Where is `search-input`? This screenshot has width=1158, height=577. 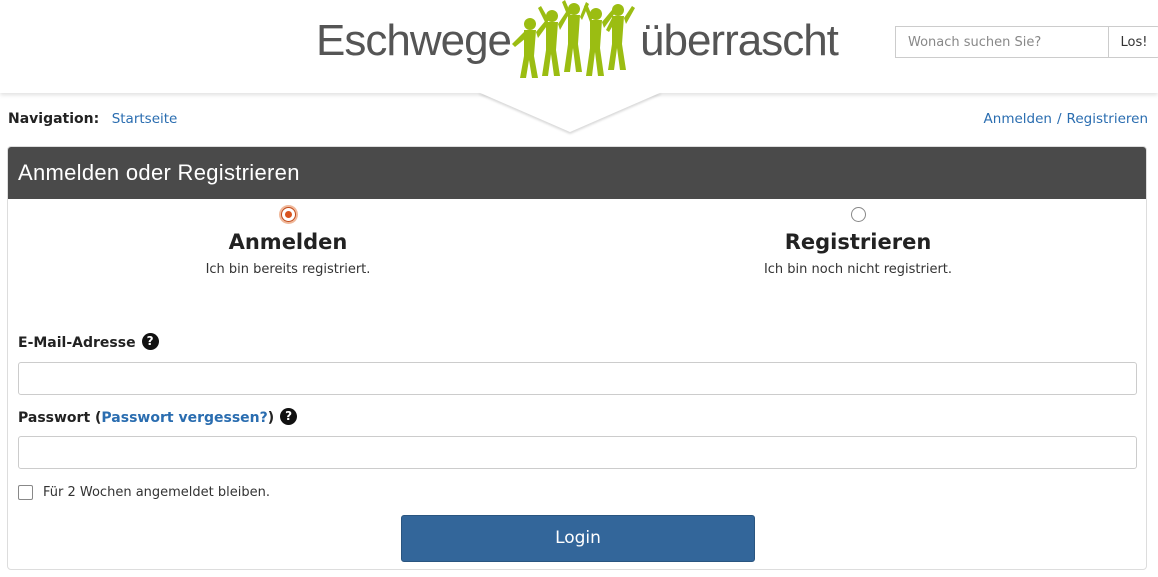 search-input is located at coordinates (1001, 42).